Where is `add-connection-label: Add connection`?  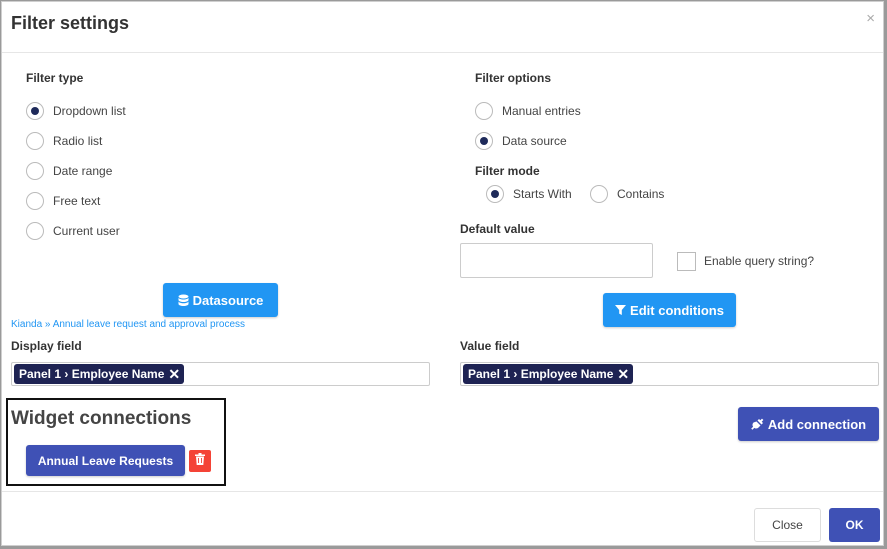 add-connection-label: Add connection is located at coordinates (817, 424).